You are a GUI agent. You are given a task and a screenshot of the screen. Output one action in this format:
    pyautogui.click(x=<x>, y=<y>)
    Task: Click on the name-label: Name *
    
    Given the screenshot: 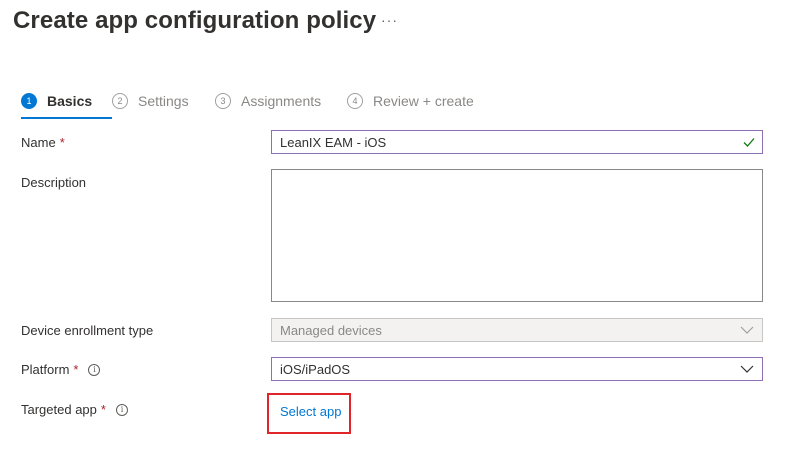 What is the action you would take?
    pyautogui.click(x=43, y=142)
    